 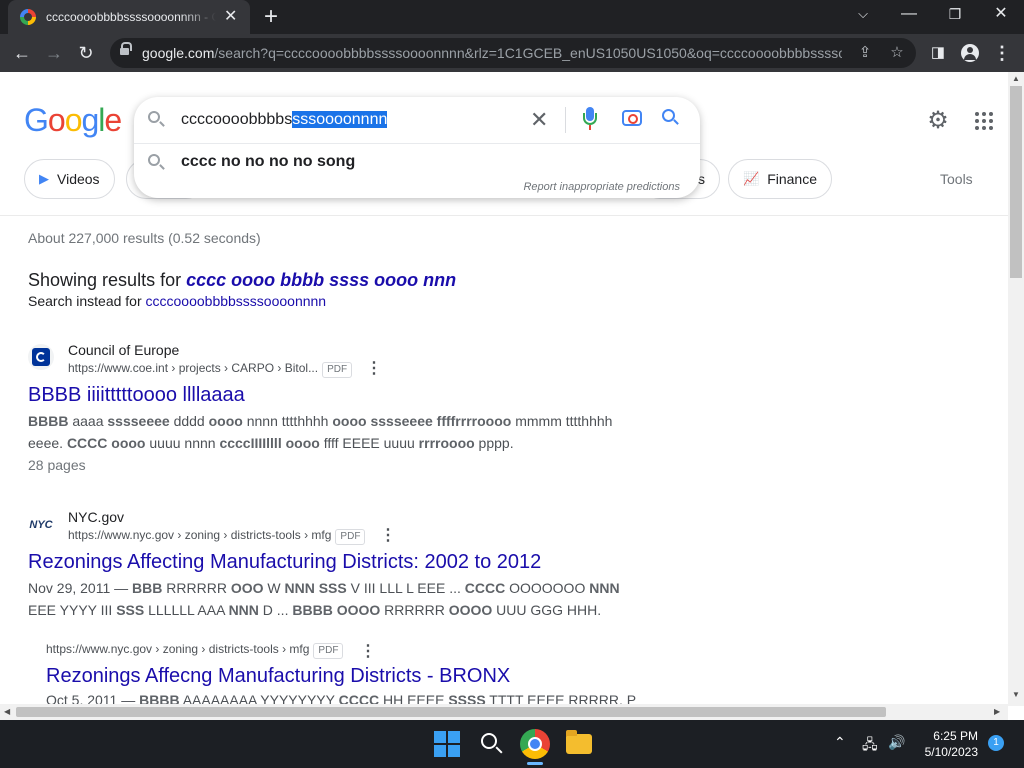 What do you see at coordinates (126, 49) in the screenshot?
I see `lock-icon` at bounding box center [126, 49].